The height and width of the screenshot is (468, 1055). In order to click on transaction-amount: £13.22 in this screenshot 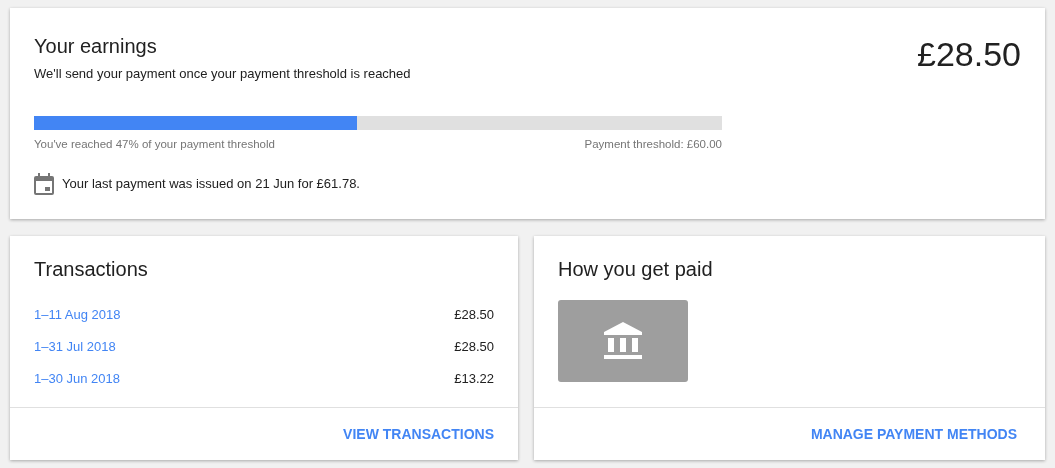, I will do `click(474, 379)`.